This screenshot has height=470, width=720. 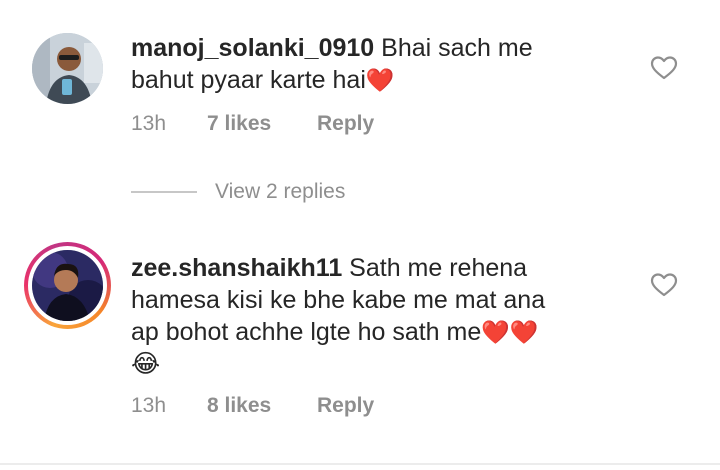 I want to click on username: zee.shanshaikh11, so click(x=236, y=268).